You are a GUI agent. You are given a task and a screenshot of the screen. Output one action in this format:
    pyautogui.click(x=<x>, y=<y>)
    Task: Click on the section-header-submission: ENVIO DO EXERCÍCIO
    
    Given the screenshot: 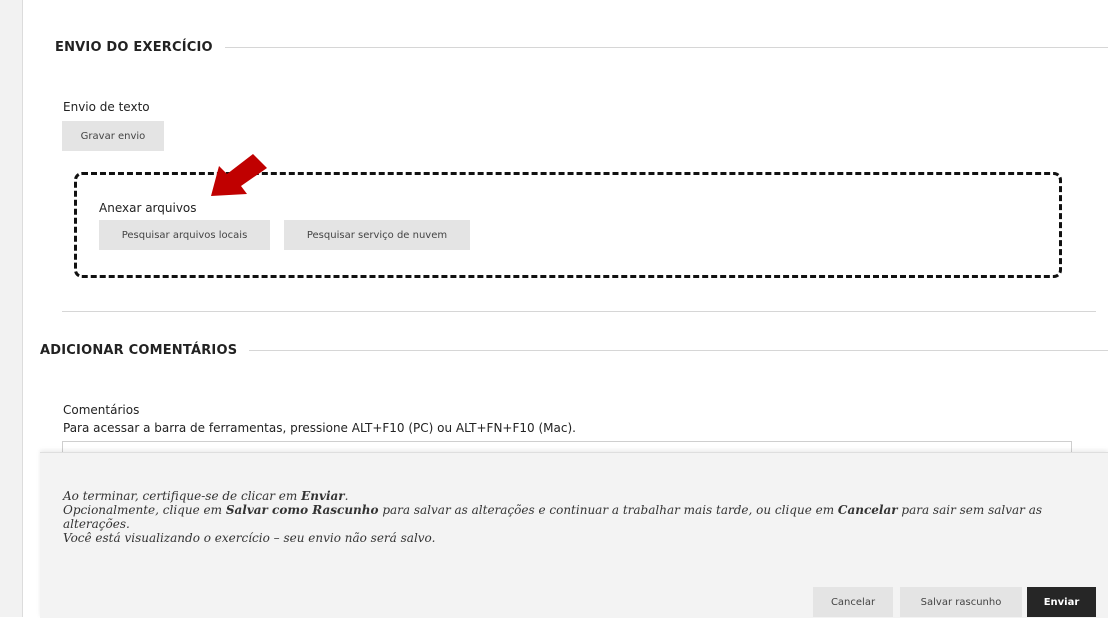 What is the action you would take?
    pyautogui.click(x=581, y=47)
    